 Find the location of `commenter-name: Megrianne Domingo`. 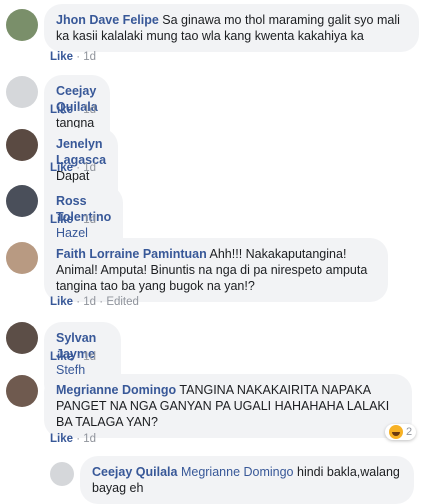

commenter-name: Megrianne Domingo is located at coordinates (116, 390).